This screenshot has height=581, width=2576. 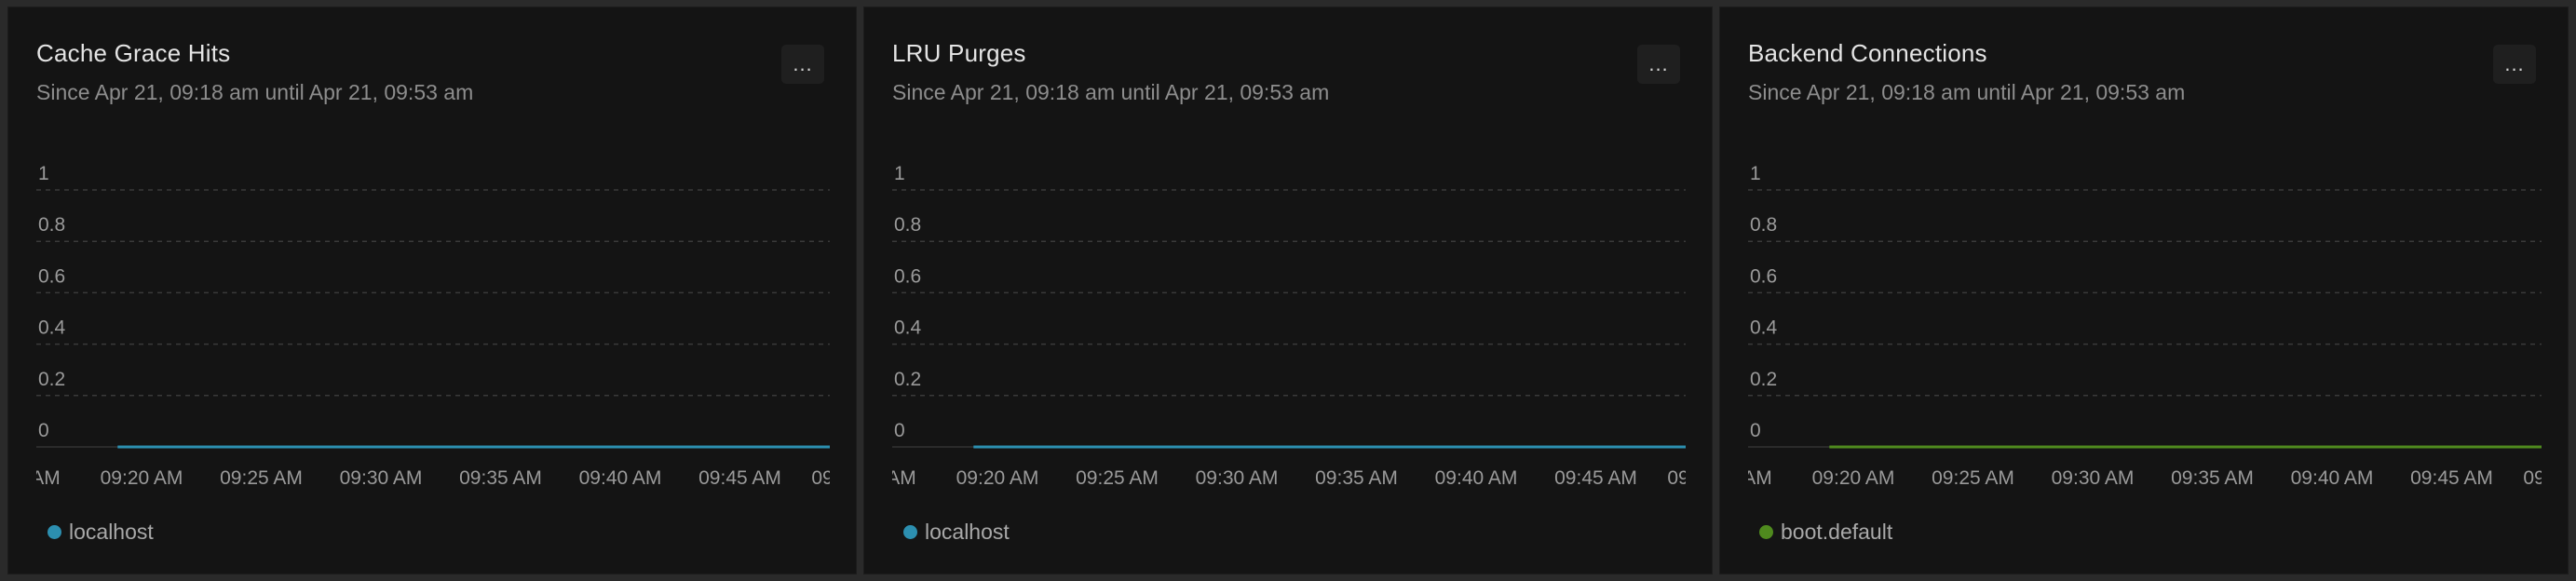 What do you see at coordinates (133, 53) in the screenshot?
I see `panel-title: Cache Grace Hits` at bounding box center [133, 53].